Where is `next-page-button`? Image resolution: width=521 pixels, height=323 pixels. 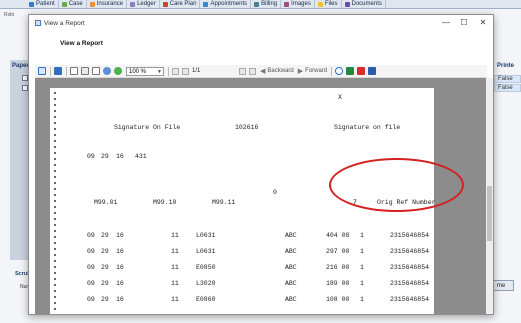 next-page-button is located at coordinates (242, 71).